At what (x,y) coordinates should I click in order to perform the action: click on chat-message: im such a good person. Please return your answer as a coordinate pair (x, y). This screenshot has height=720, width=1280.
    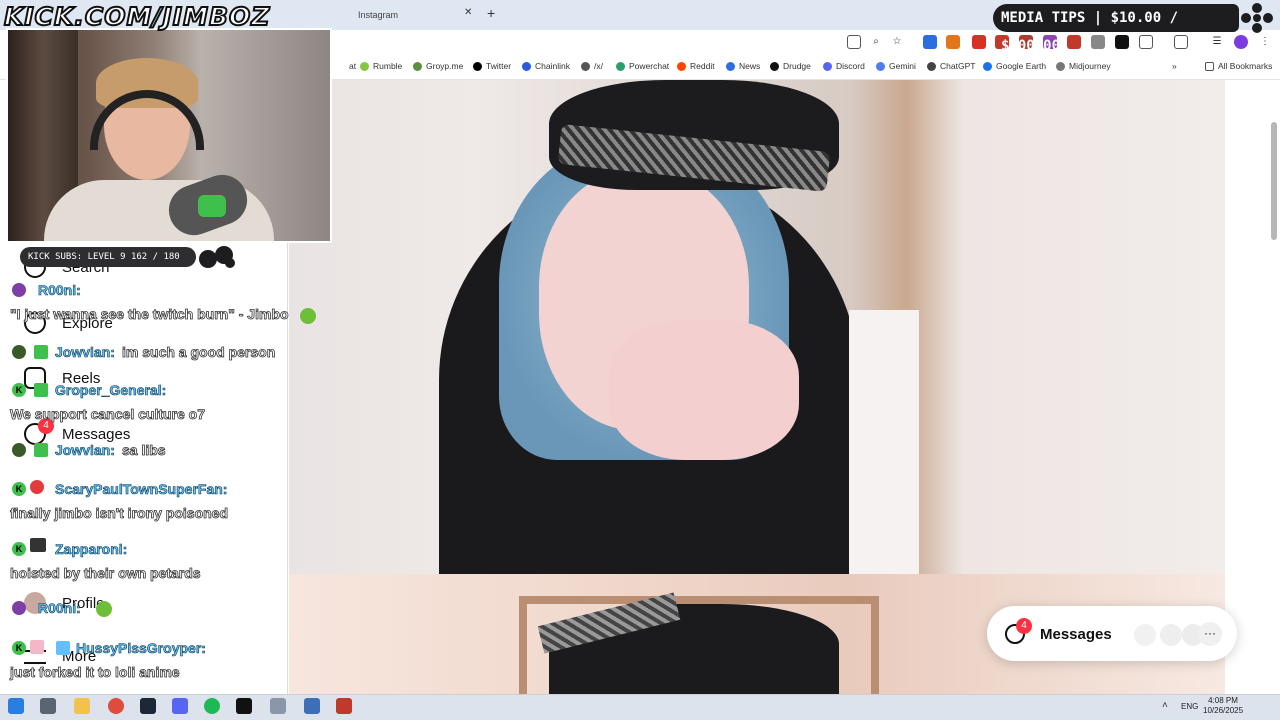
    Looking at the image, I should click on (199, 352).